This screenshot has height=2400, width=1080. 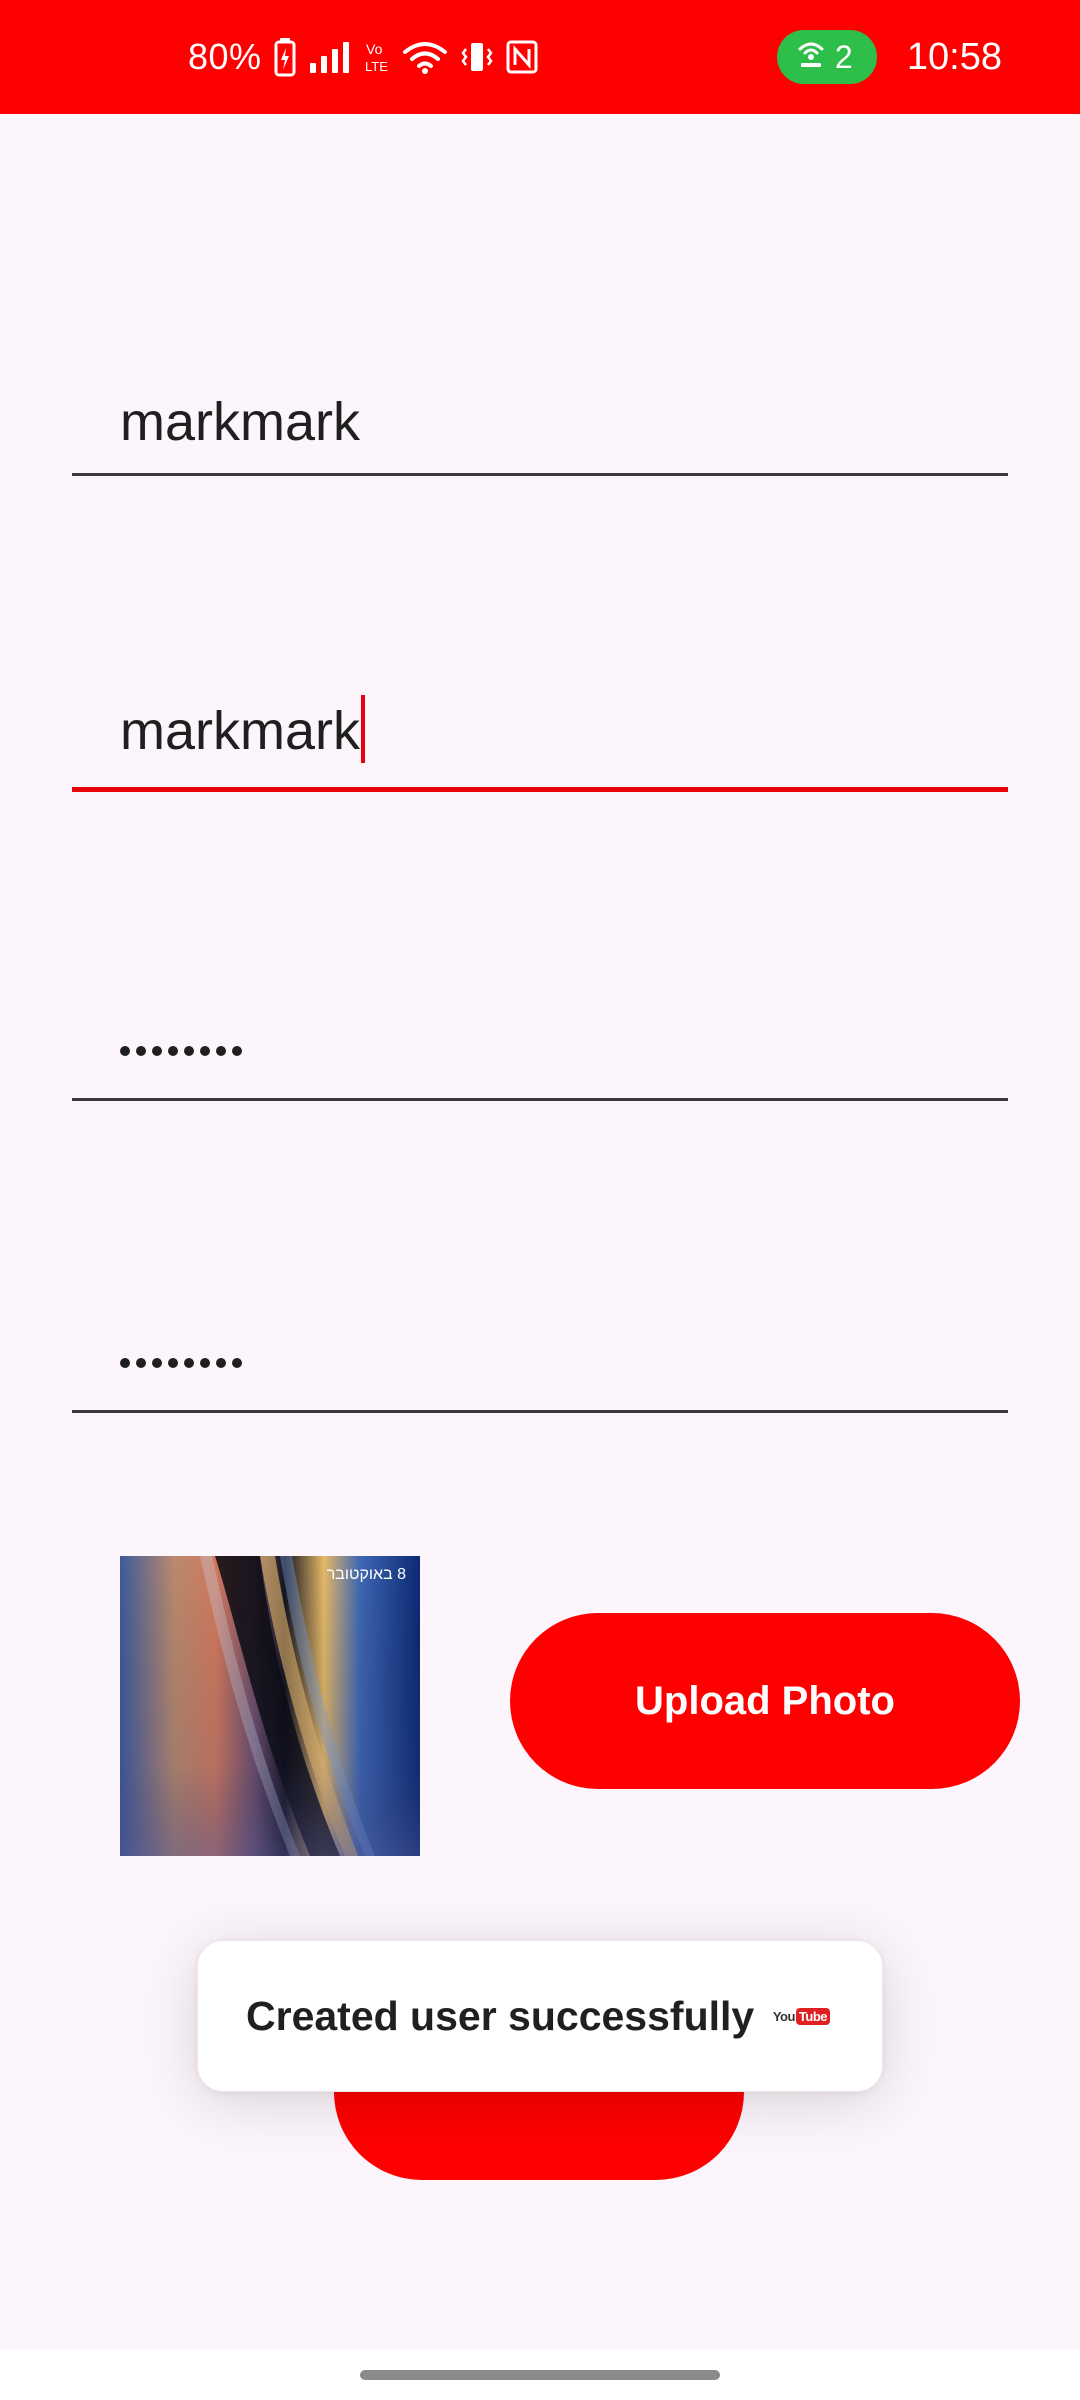 I want to click on profile-photo-preview: 8 באוקטובר, so click(x=270, y=1706).